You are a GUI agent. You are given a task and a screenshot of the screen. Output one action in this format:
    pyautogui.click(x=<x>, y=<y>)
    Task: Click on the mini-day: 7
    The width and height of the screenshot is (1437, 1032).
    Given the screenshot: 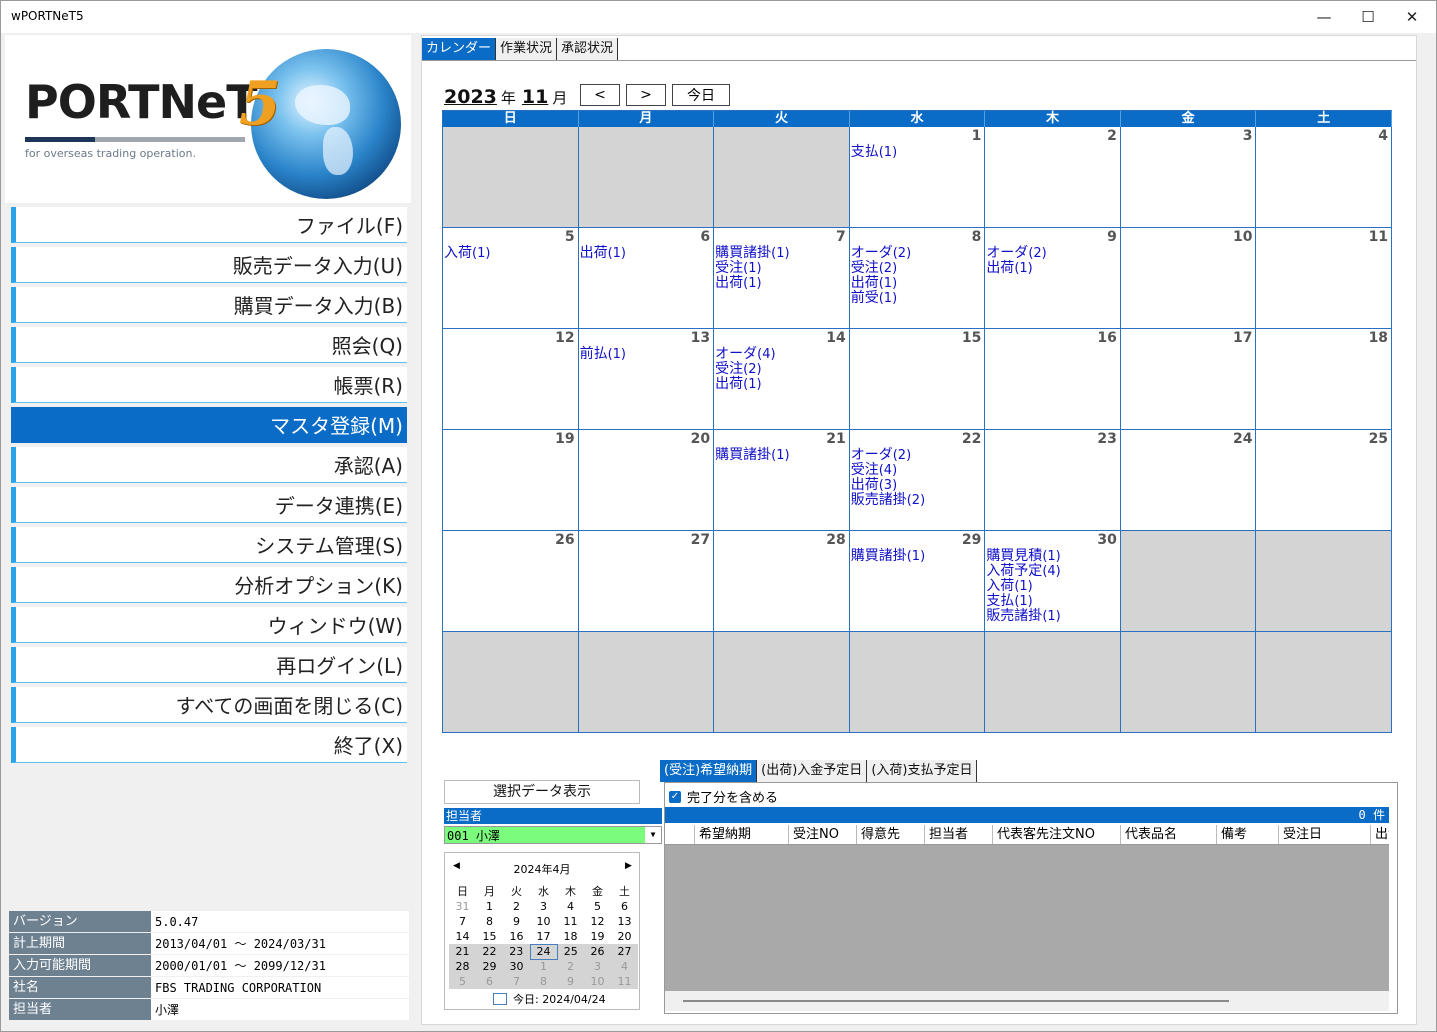 What is the action you would take?
    pyautogui.click(x=462, y=921)
    